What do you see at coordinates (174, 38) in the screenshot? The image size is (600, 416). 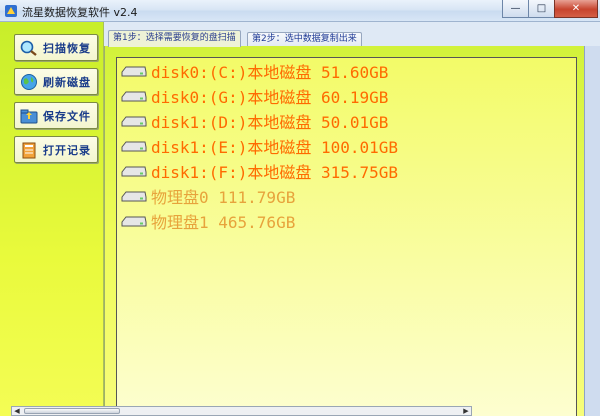 I see `tab-step1: 第1步：选择需要恢复的盘扫描` at bounding box center [174, 38].